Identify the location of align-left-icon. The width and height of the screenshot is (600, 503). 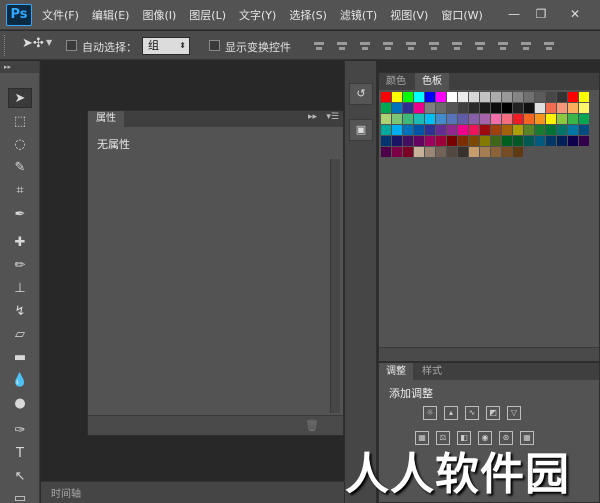
(388, 46).